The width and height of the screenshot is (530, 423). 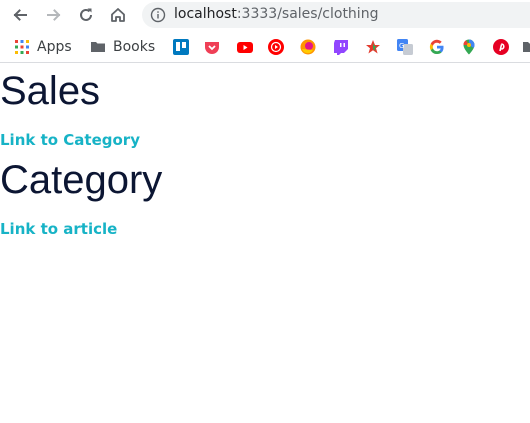 I want to click on bookmark-books: Books, so click(x=122, y=47).